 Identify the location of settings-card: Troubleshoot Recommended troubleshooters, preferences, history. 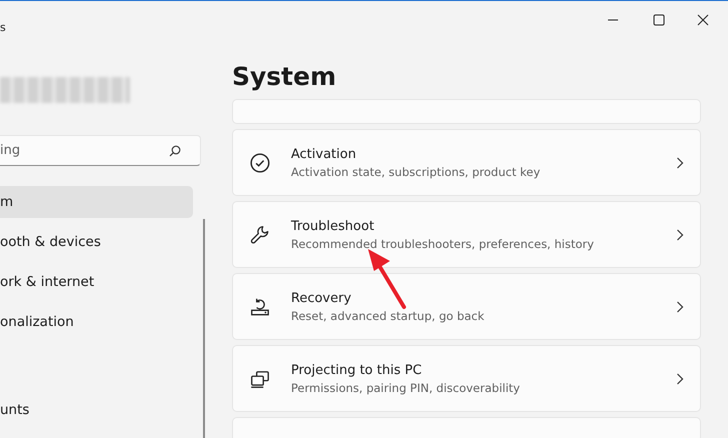
(466, 234).